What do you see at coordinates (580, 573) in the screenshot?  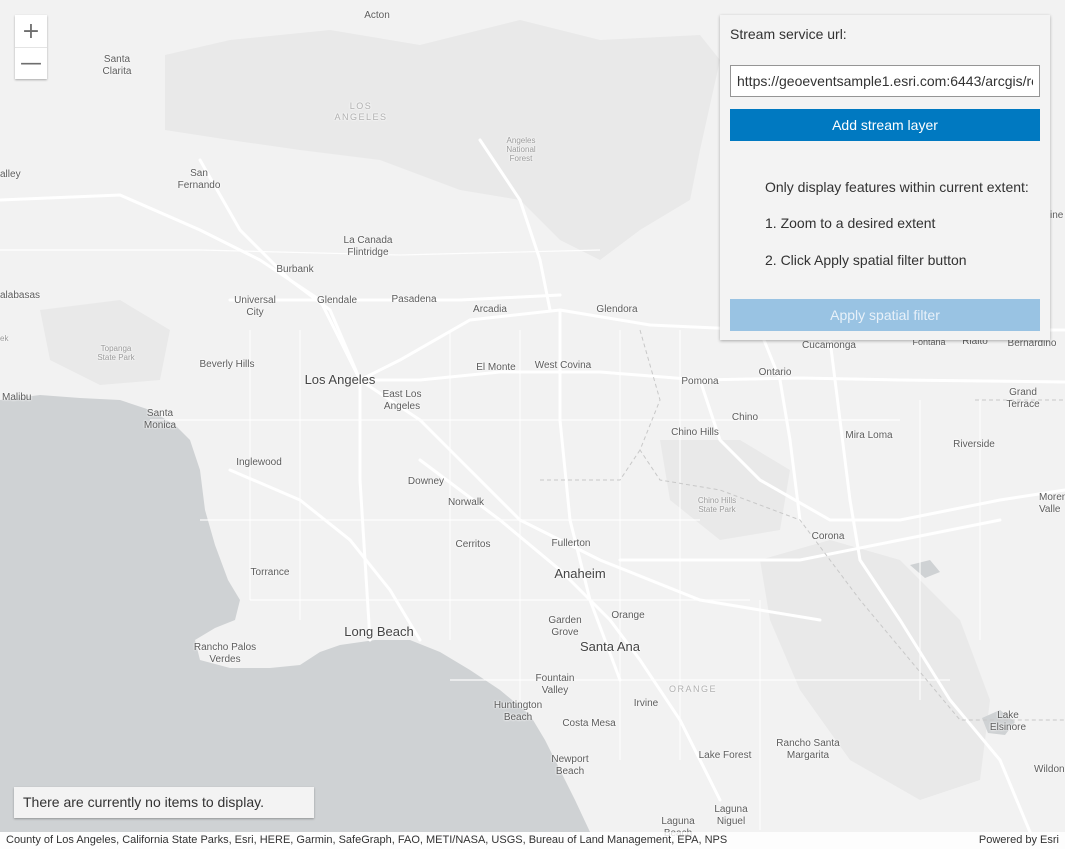 I see `map-label: Anaheim` at bounding box center [580, 573].